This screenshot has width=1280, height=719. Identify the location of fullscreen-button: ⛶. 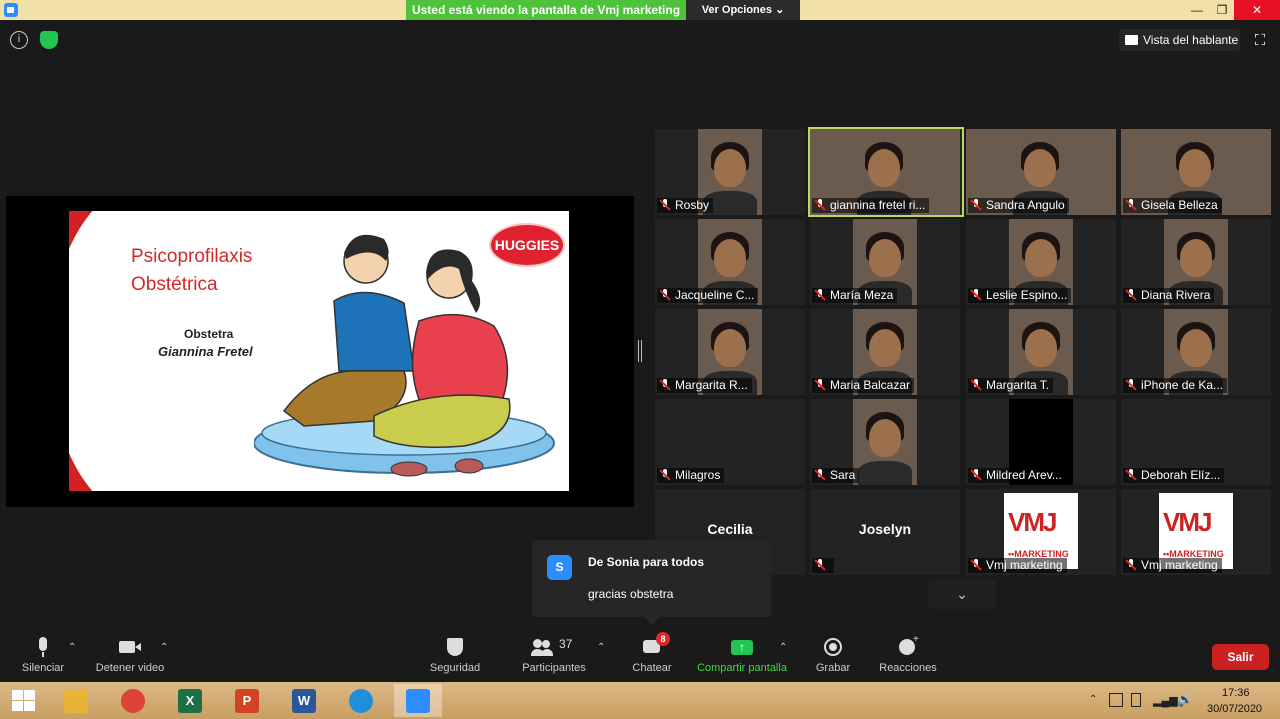
(1260, 41).